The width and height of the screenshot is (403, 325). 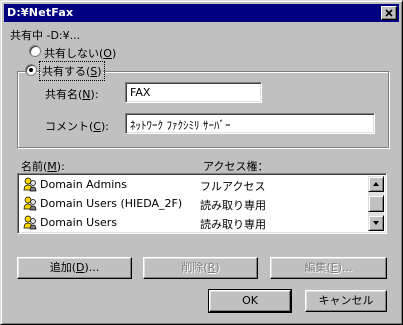 I want to click on close-button, so click(x=389, y=13).